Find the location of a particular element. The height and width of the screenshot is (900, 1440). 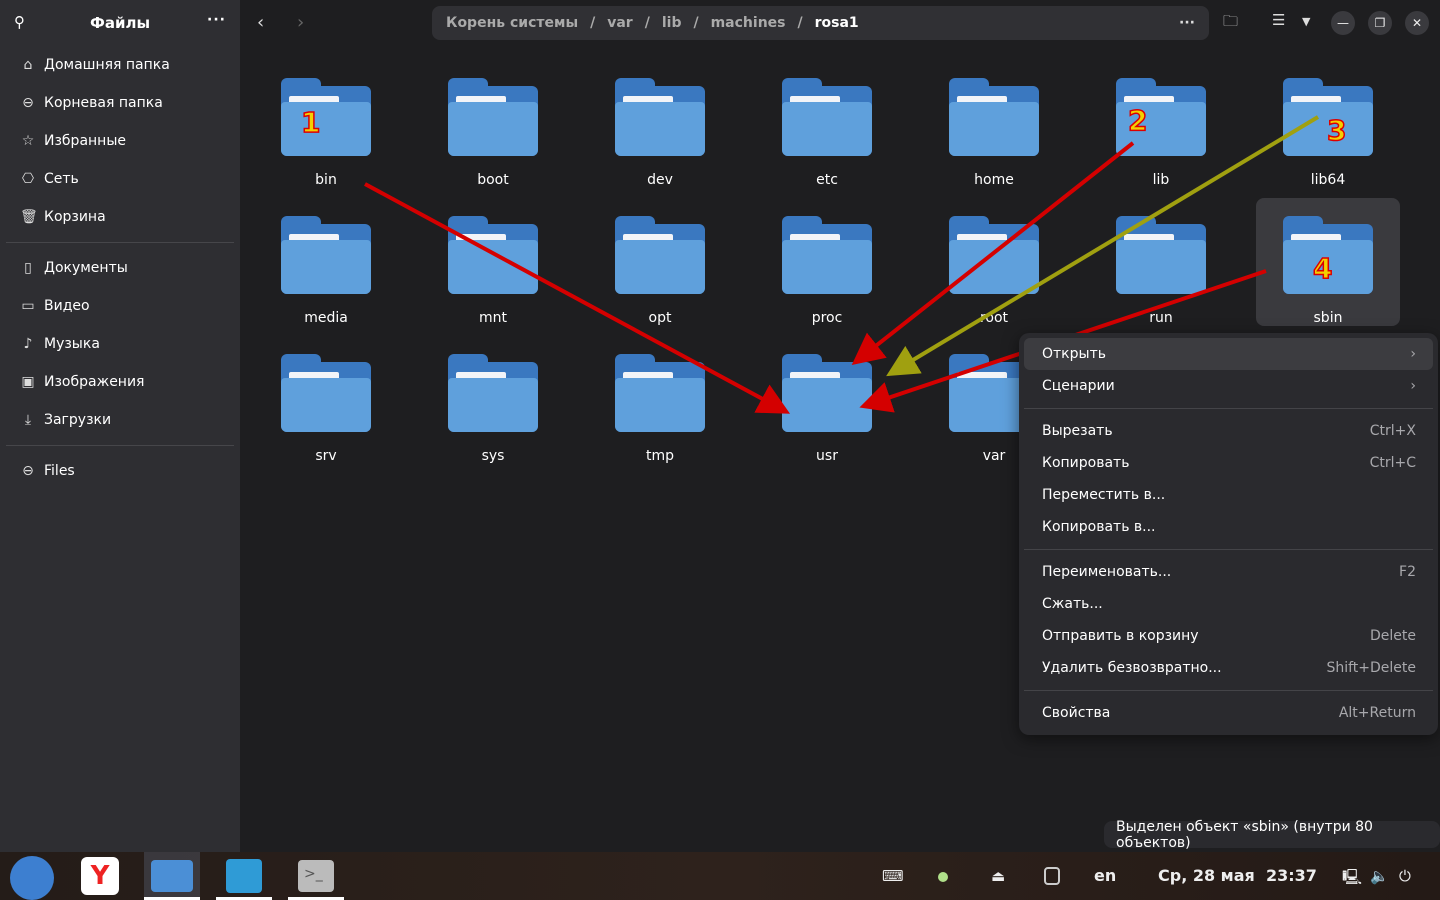

folder-usr: usr is located at coordinates (827, 400).